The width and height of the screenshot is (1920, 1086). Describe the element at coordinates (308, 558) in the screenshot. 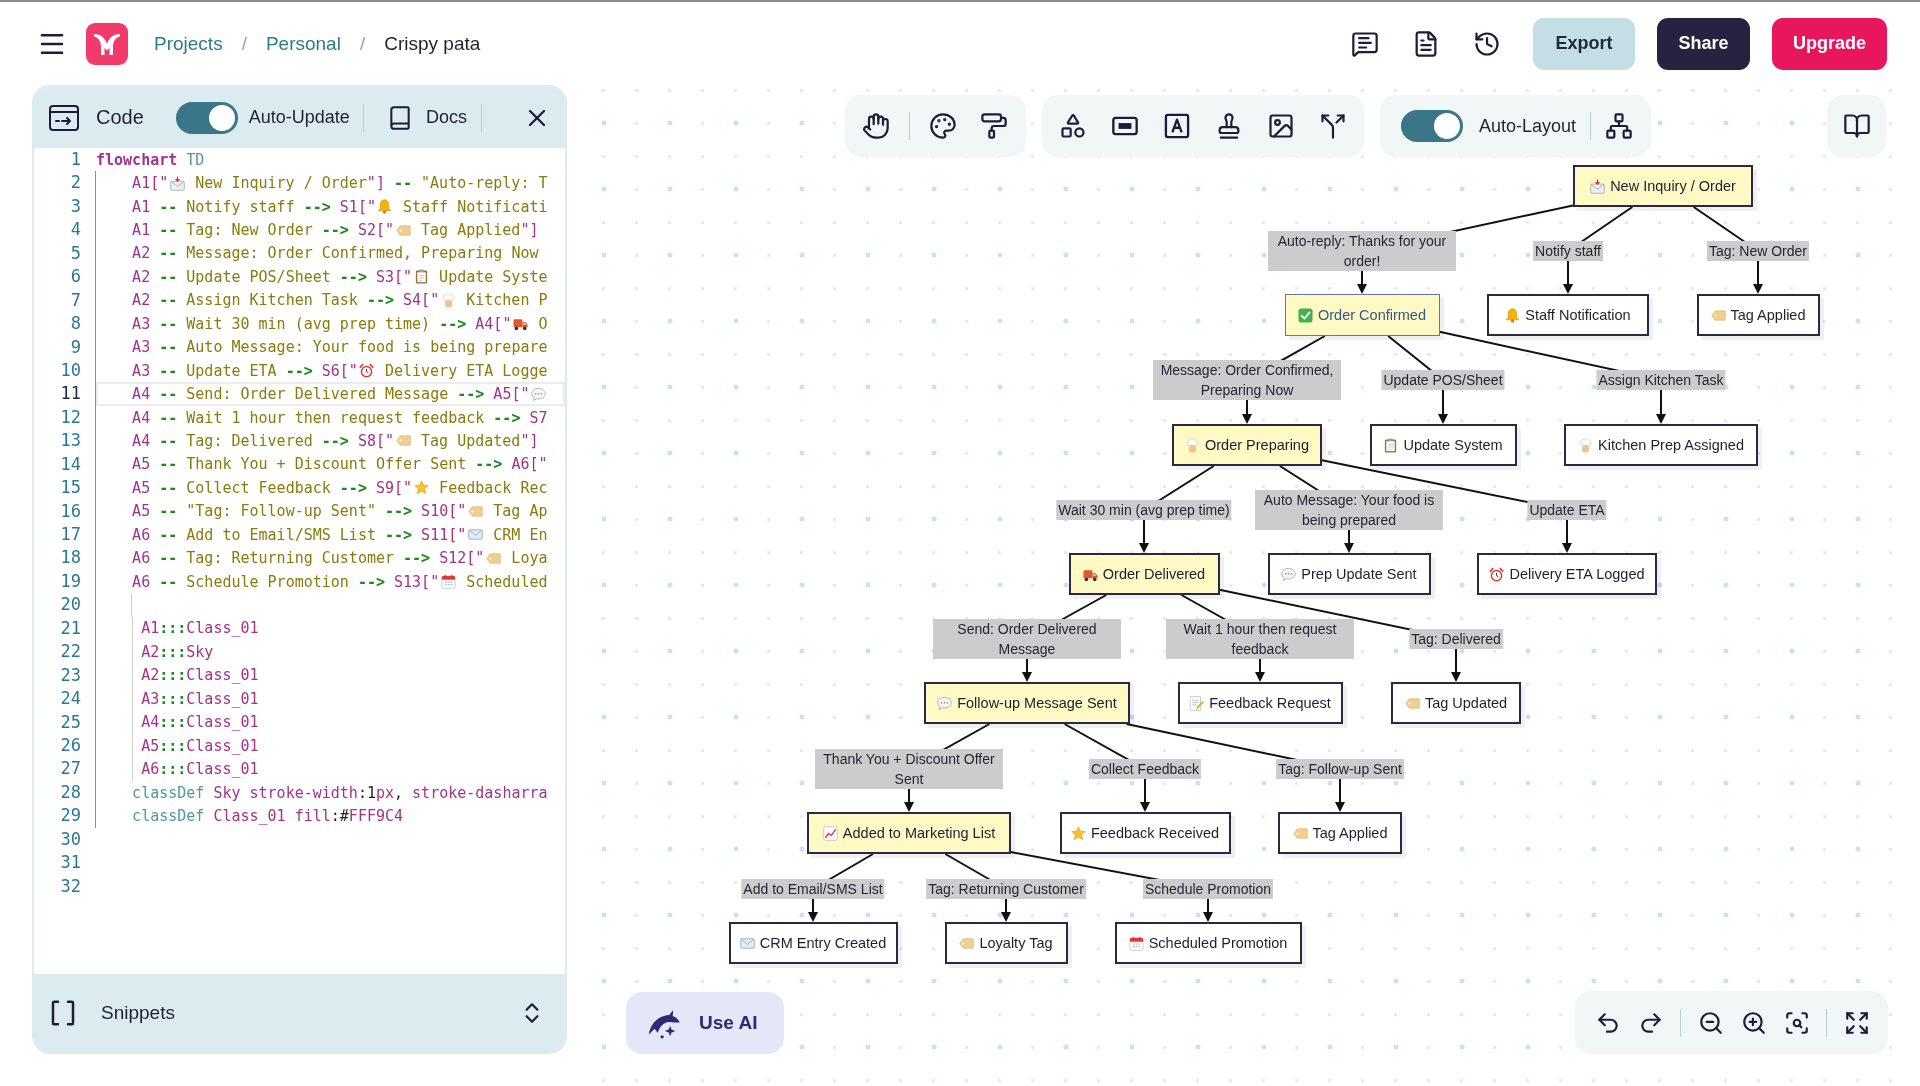

I see `code-text: A6 -- Tag: Returning Customer --> S12["` at that location.